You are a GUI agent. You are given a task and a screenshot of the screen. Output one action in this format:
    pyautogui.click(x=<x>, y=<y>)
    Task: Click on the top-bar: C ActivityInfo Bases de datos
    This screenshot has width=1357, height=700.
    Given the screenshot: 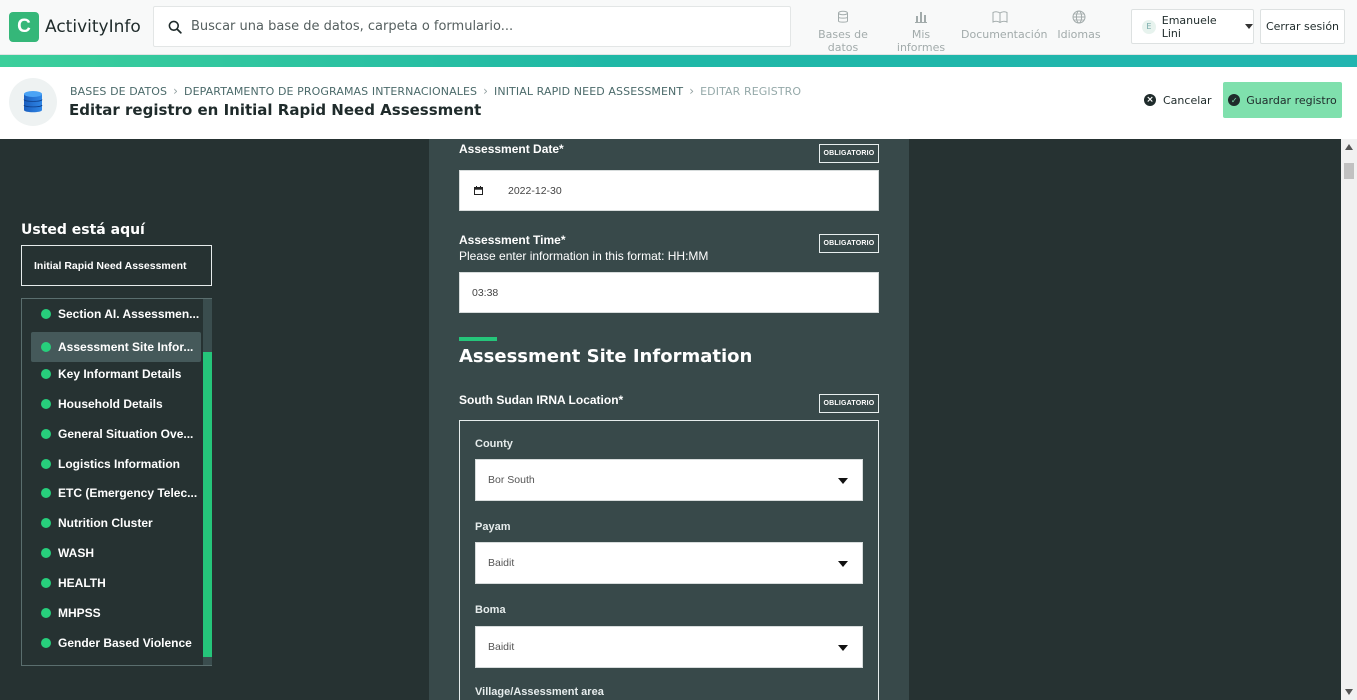 What is the action you would take?
    pyautogui.click(x=678, y=27)
    